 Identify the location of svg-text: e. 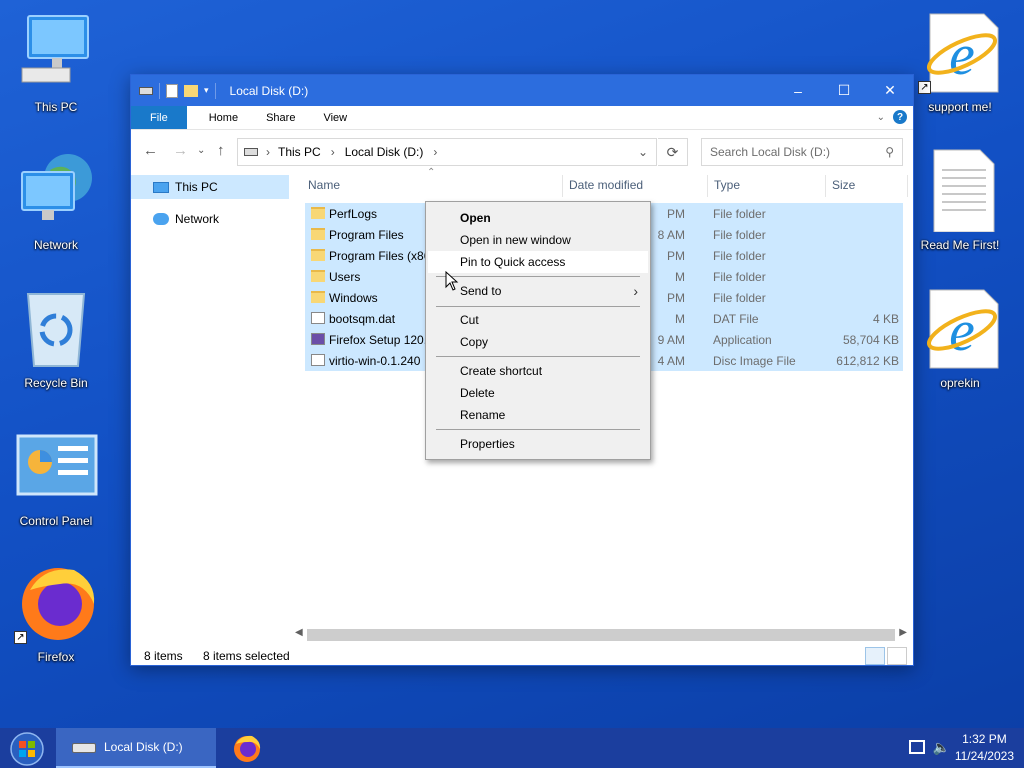
(962, 54).